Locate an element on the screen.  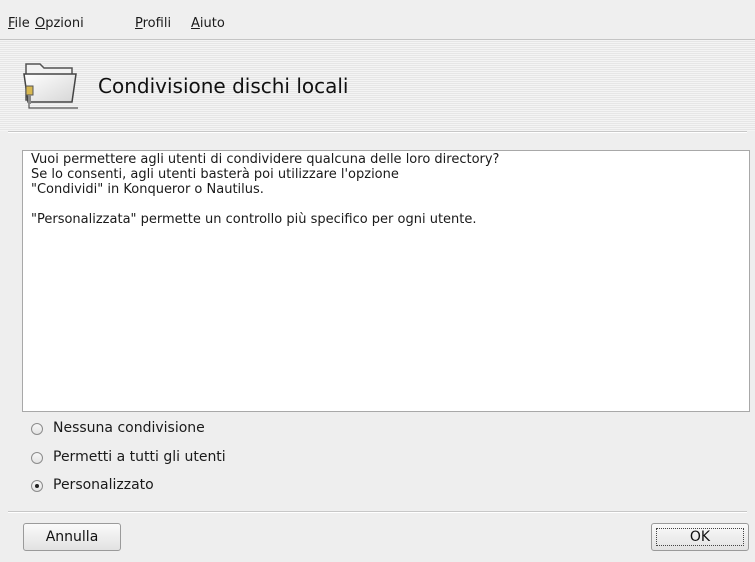
page-title: Condivisione dischi locali is located at coordinates (223, 86).